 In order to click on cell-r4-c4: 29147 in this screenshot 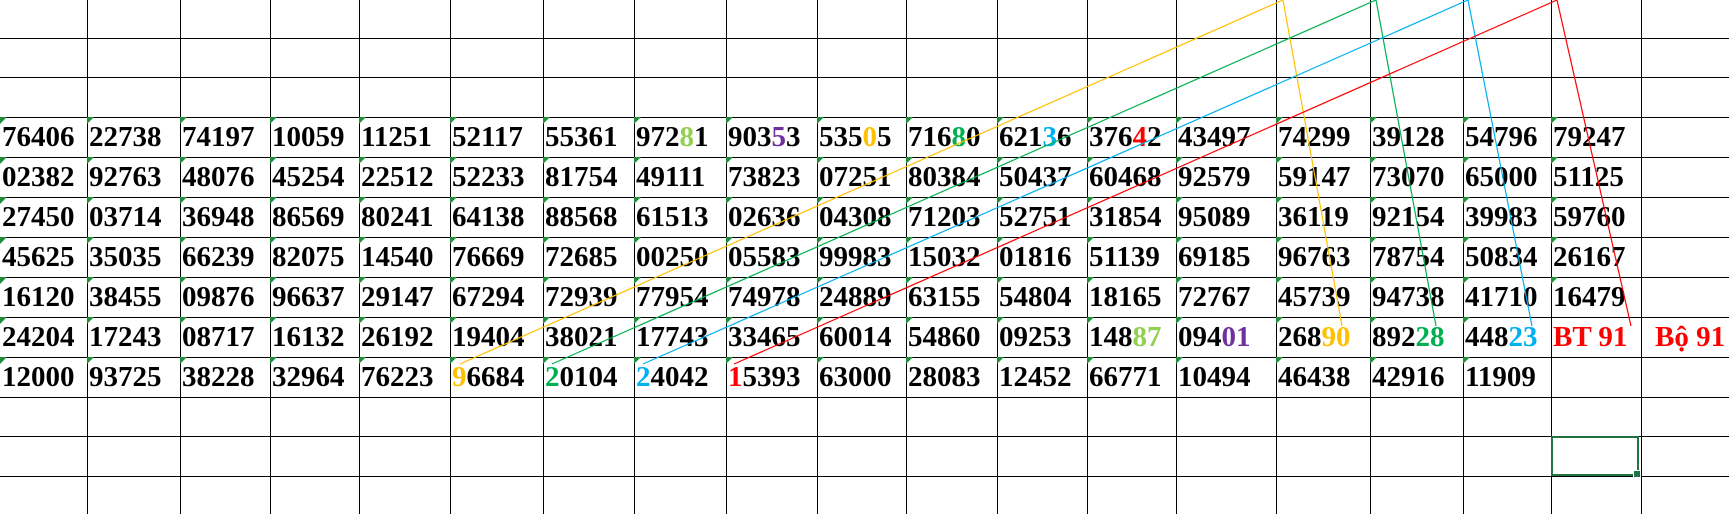, I will do `click(404, 297)`.